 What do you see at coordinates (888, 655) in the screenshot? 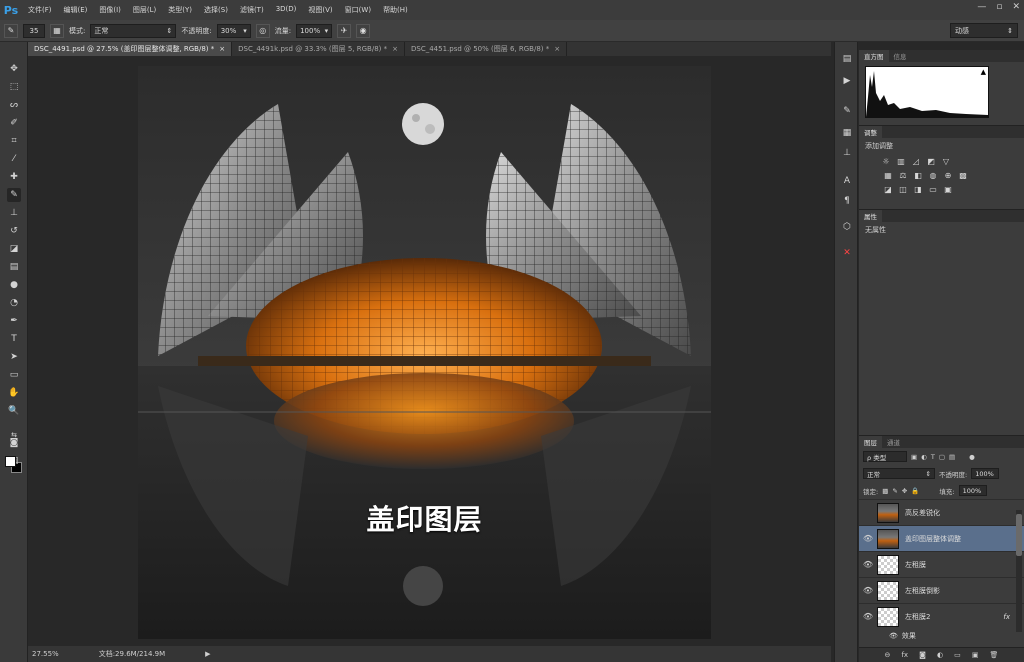
I see `layer-footer-icon: ⊖` at bounding box center [888, 655].